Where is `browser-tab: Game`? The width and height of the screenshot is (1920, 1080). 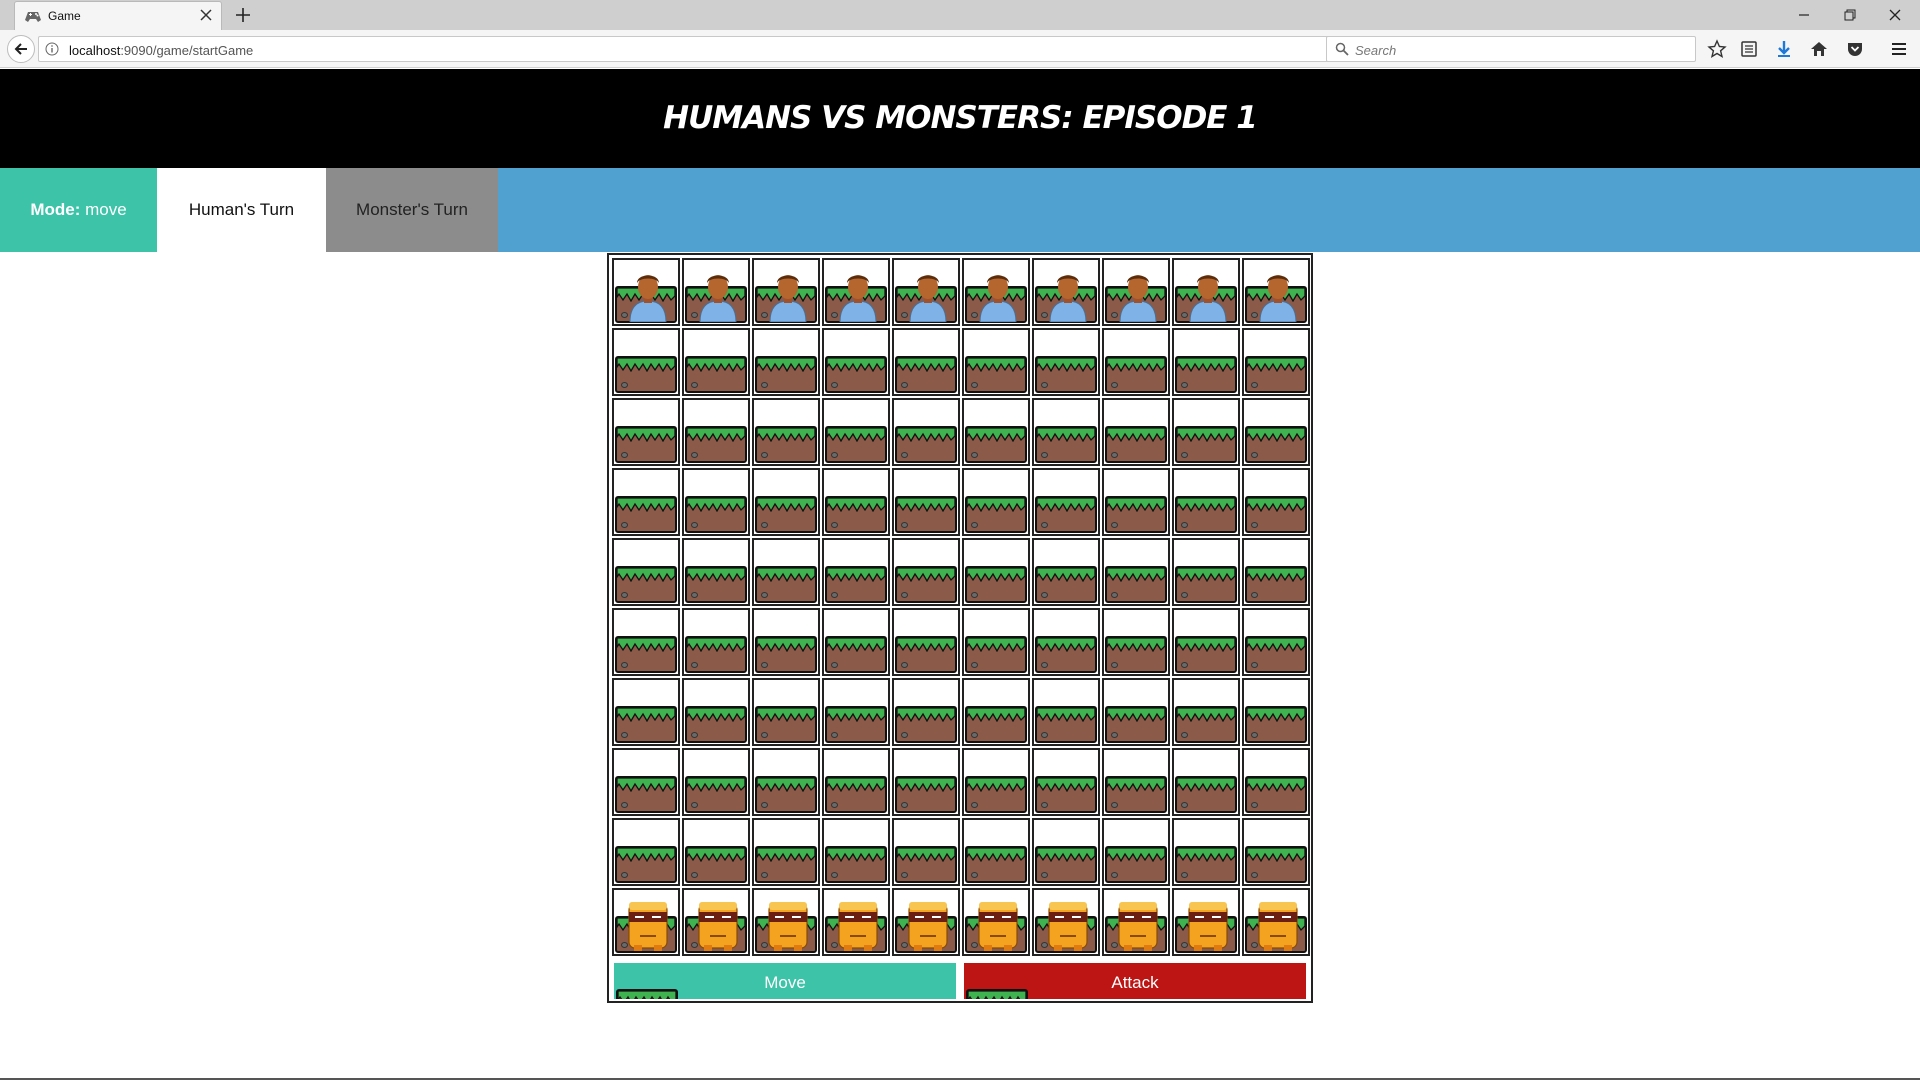 browser-tab: Game is located at coordinates (118, 15).